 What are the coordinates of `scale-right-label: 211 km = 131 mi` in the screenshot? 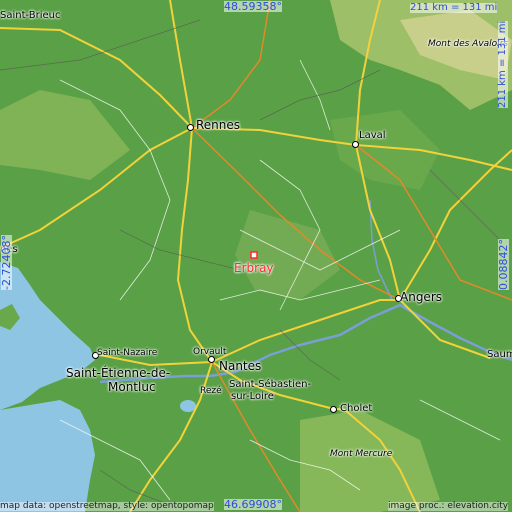 It's located at (502, 64).